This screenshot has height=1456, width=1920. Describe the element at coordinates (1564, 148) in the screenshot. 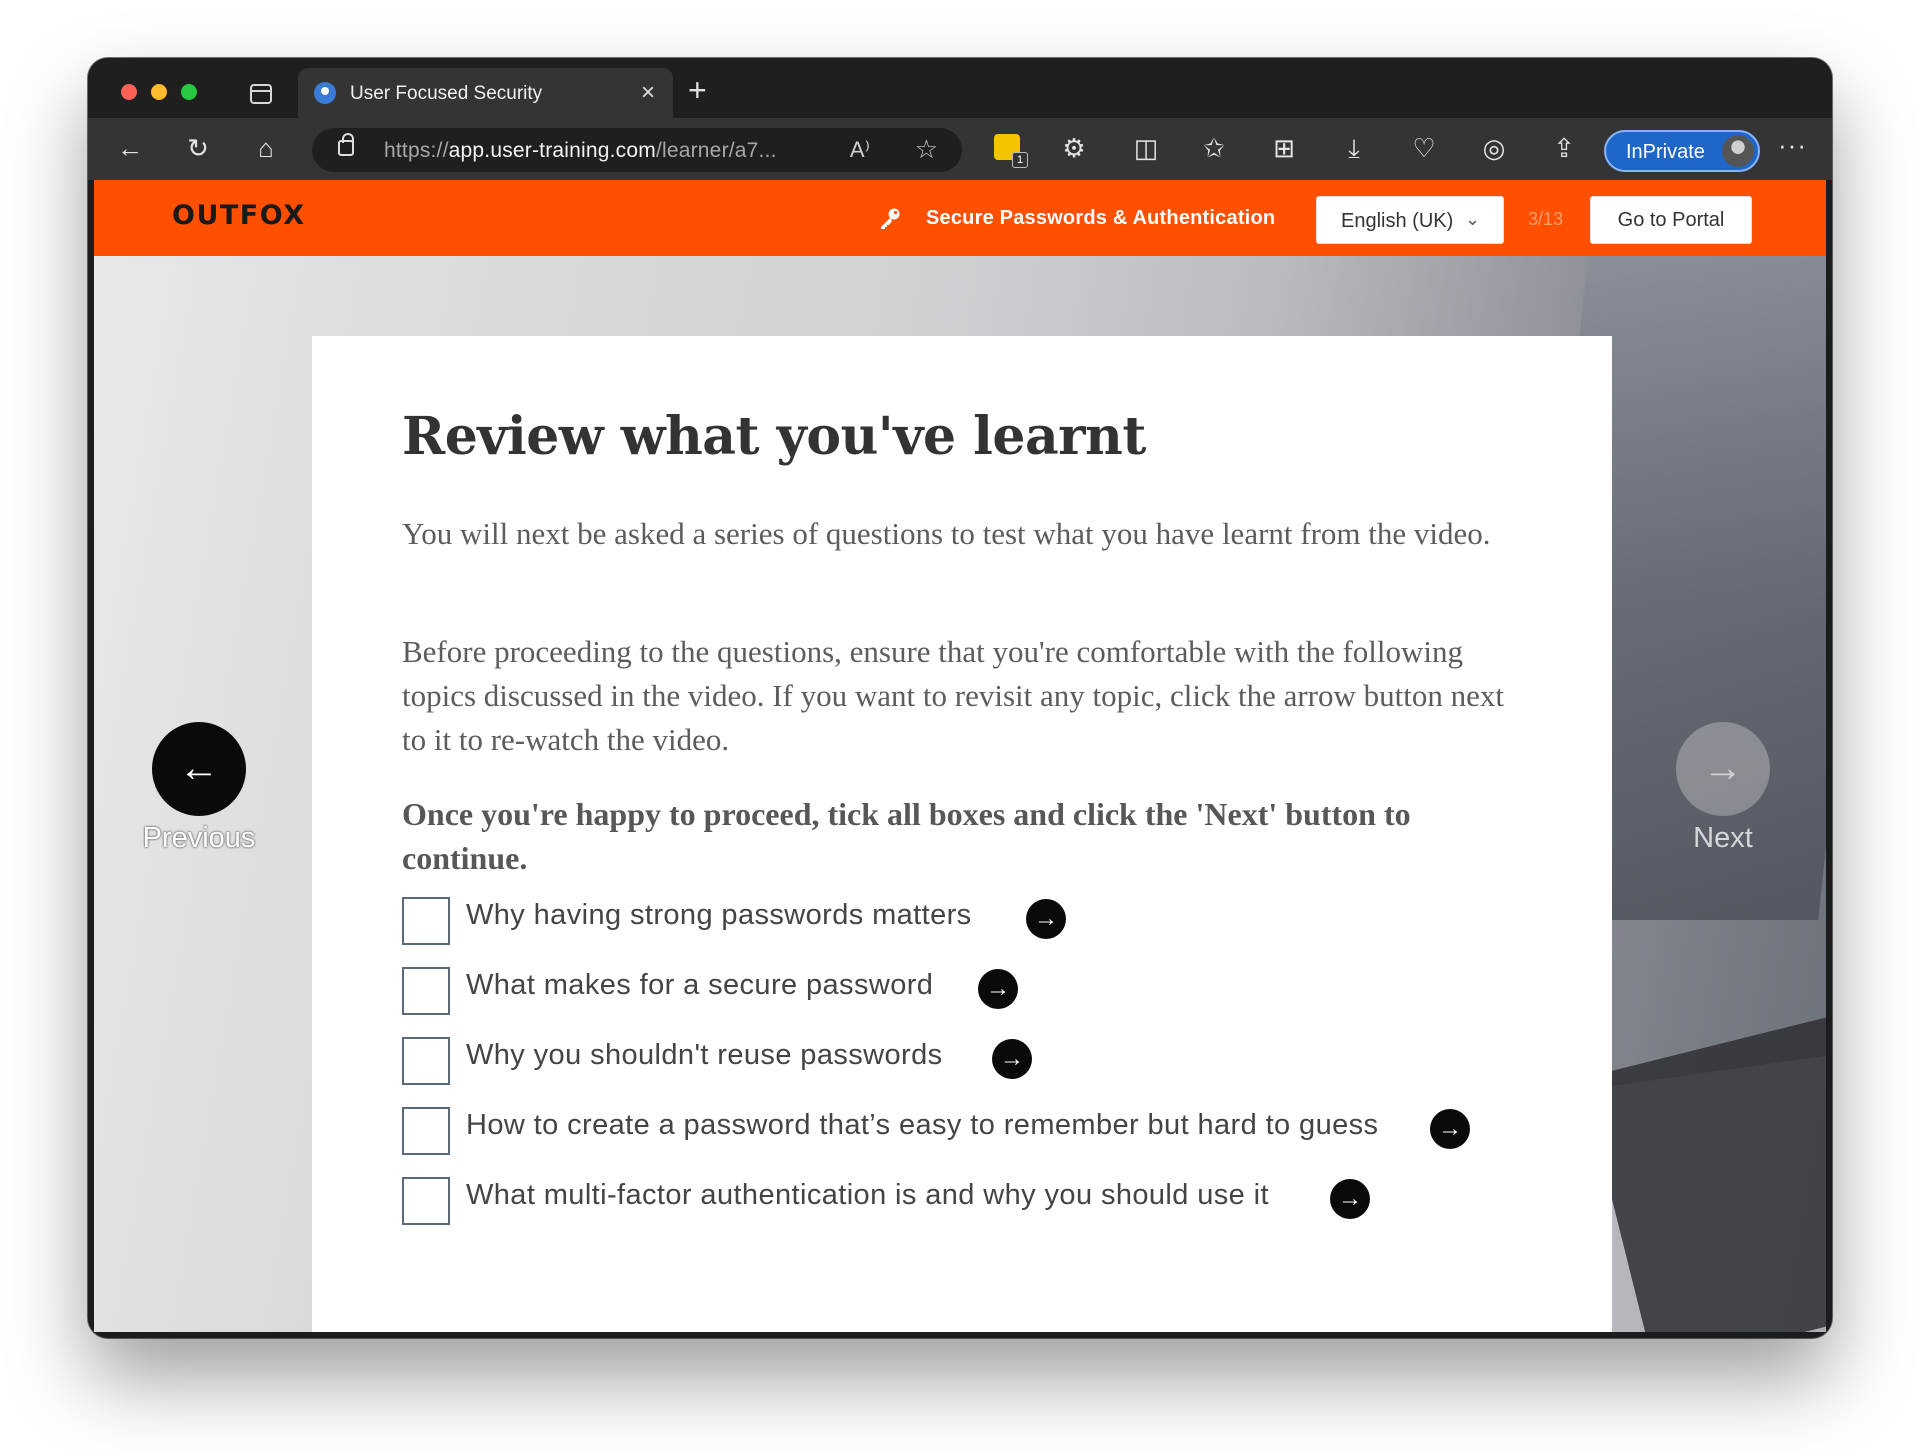

I see `share-icon: ⇪` at that location.